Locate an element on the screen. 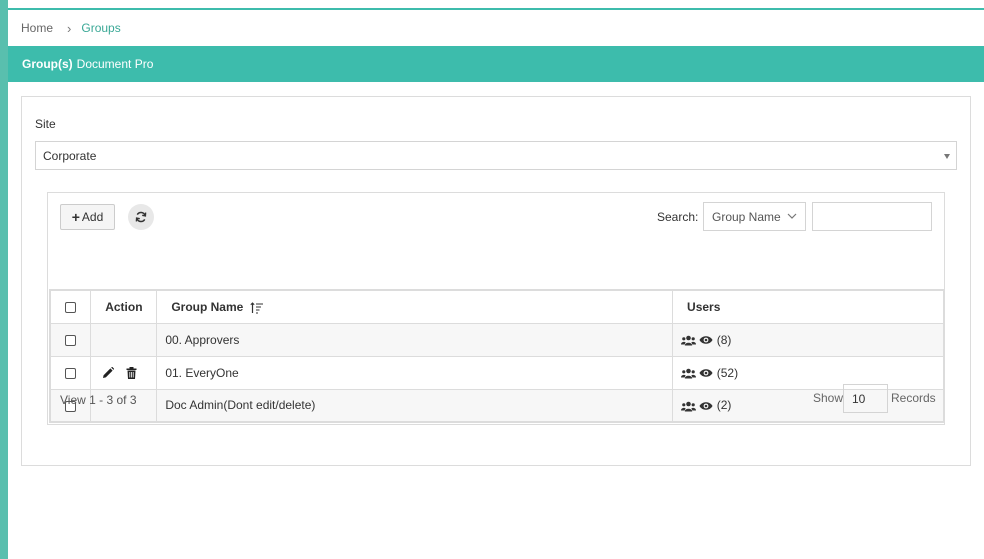  page-size-input: 10 is located at coordinates (865, 398).